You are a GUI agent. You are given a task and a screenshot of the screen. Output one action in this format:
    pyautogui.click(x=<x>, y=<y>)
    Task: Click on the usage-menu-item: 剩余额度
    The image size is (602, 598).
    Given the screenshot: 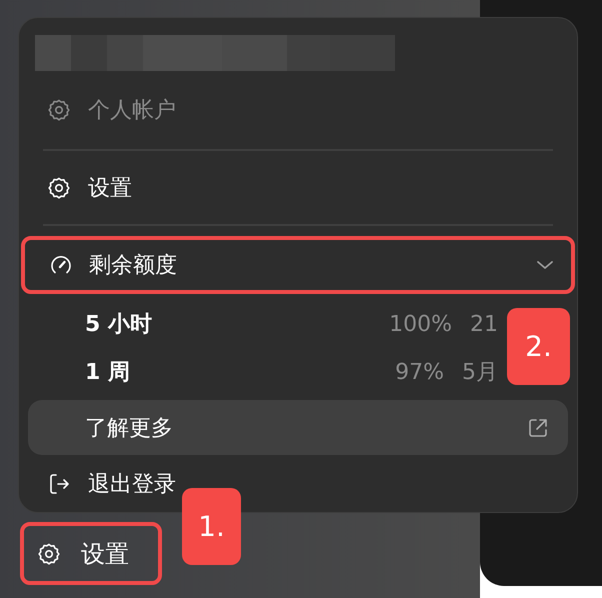 What is the action you would take?
    pyautogui.click(x=298, y=265)
    